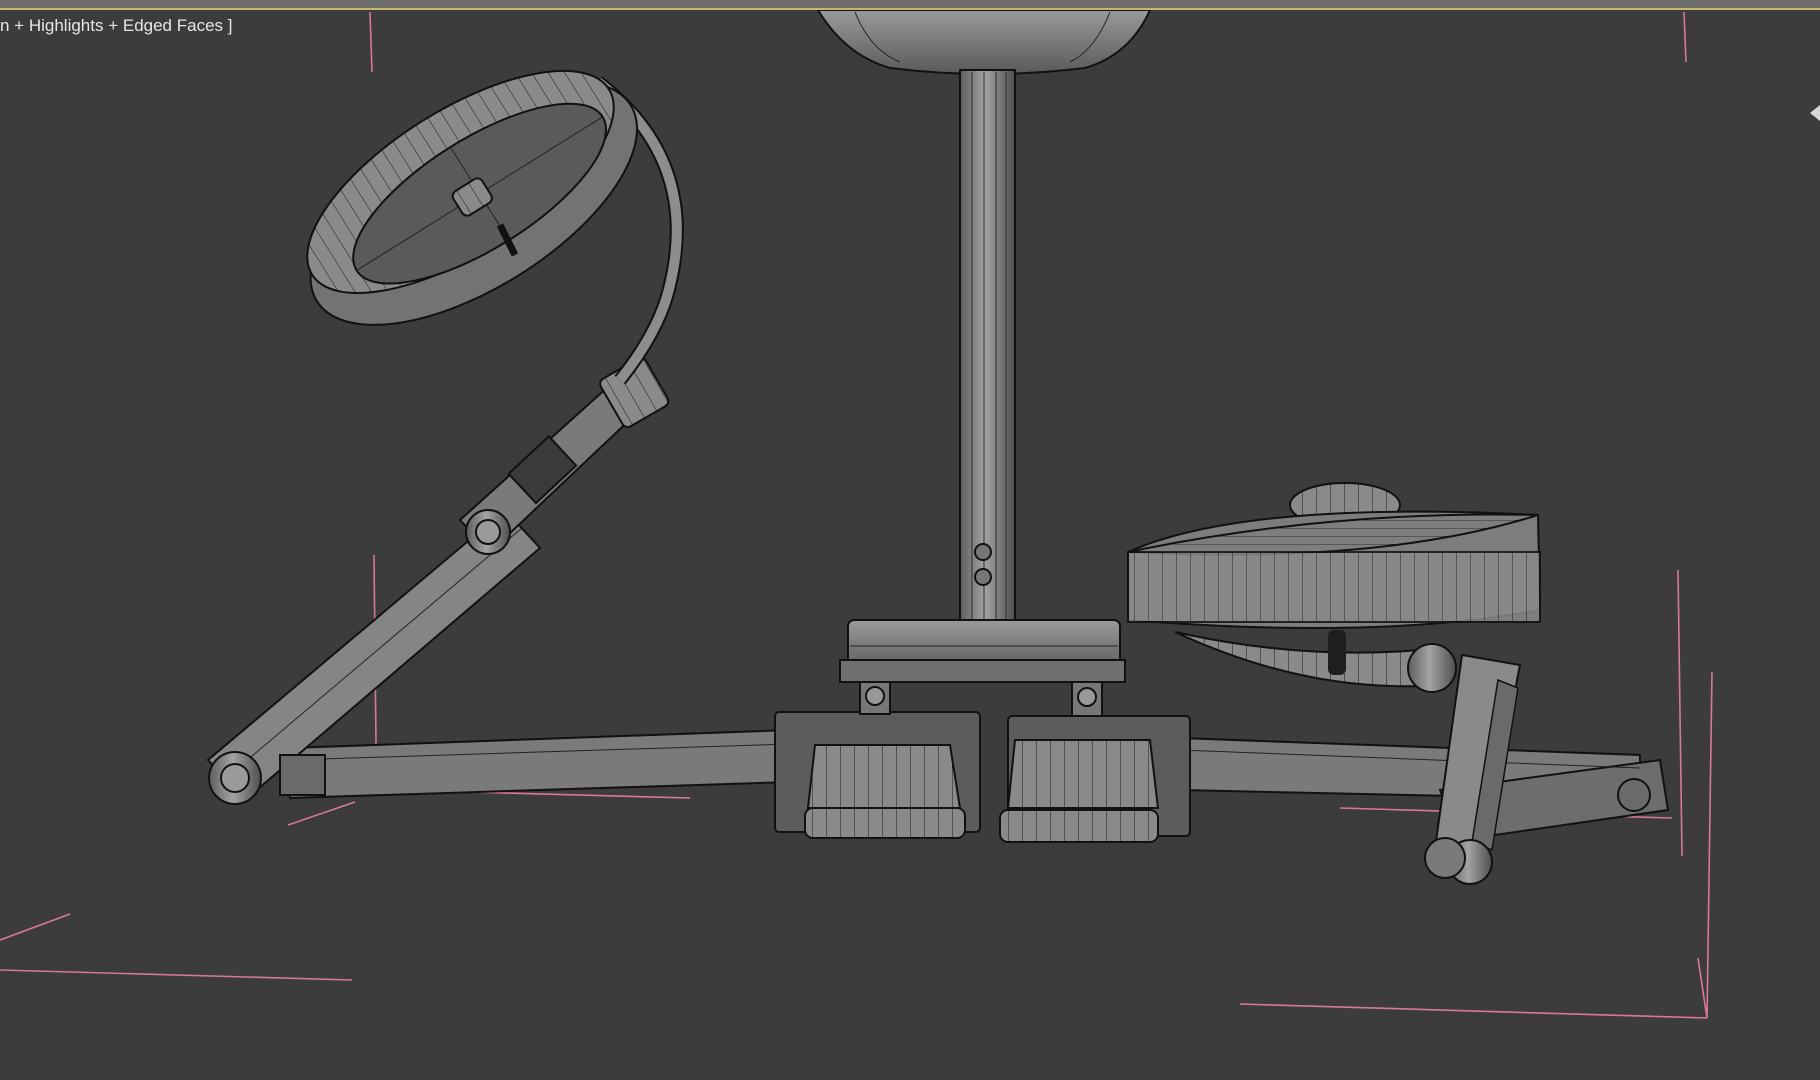  Describe the element at coordinates (1815, 113) in the screenshot. I see `viewcube-arrow-icon` at that location.